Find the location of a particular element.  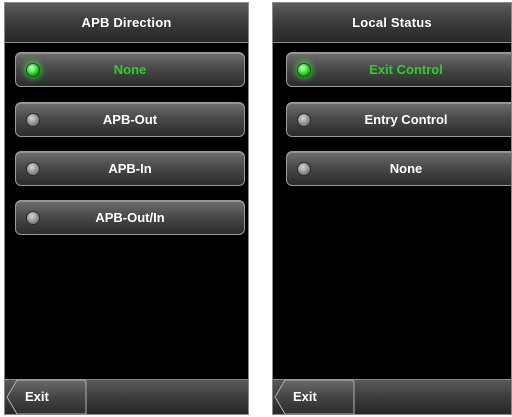

option-exit-control: Exit Control is located at coordinates (398, 69).